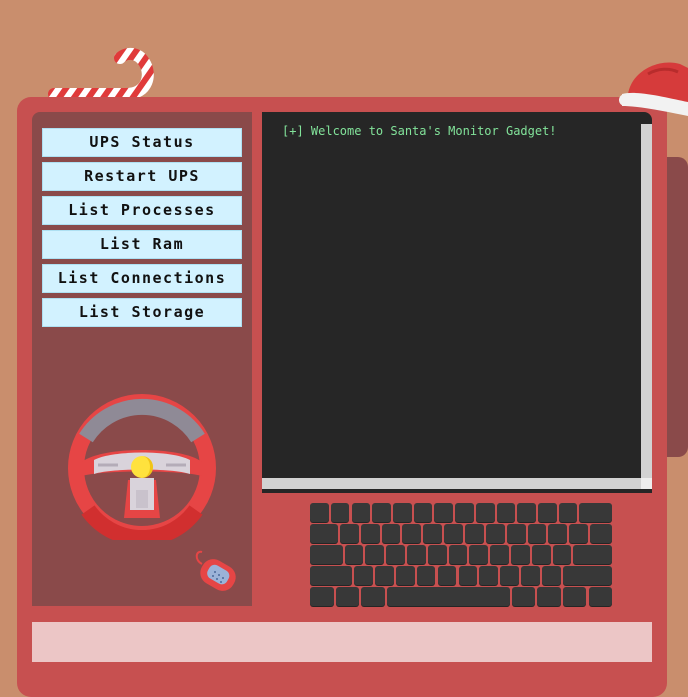 The width and height of the screenshot is (688, 697). Describe the element at coordinates (646, 483) in the screenshot. I see `scrollbar-corner` at that location.